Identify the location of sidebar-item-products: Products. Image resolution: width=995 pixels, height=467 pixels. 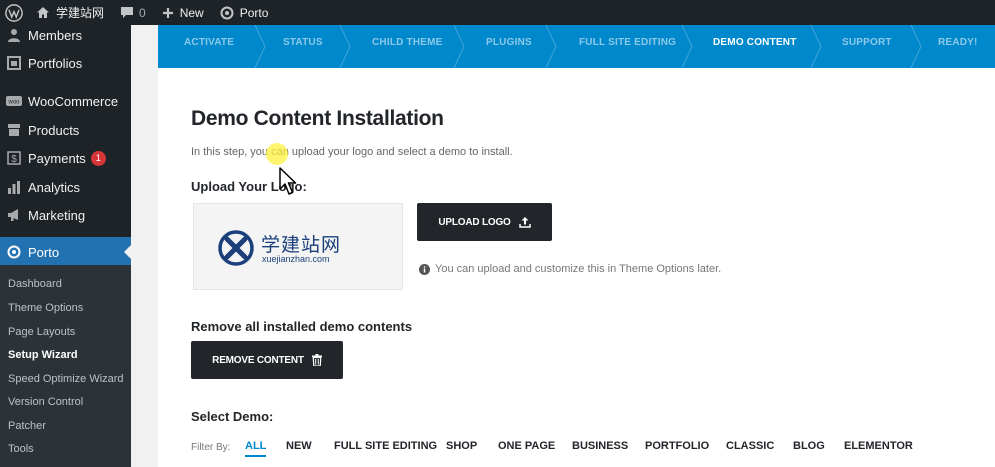
(65, 130).